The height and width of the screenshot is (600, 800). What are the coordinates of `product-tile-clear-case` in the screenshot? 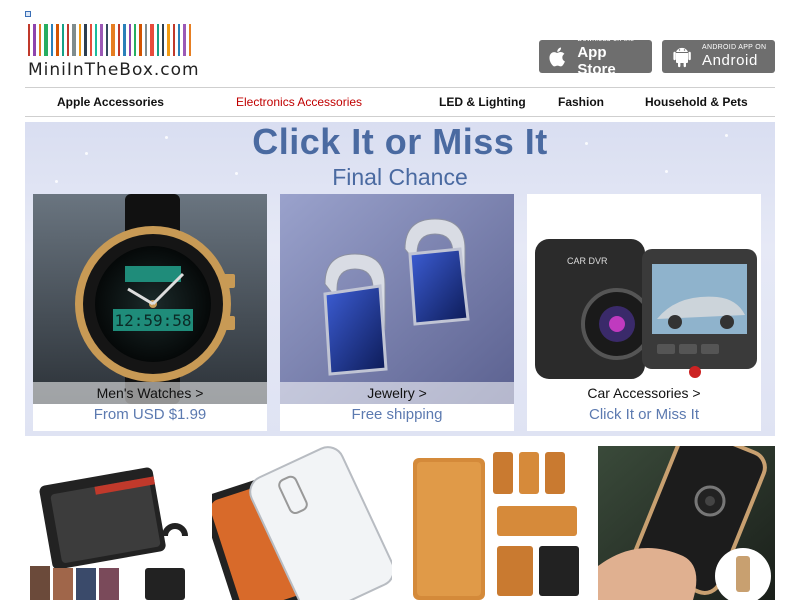 It's located at (302, 523).